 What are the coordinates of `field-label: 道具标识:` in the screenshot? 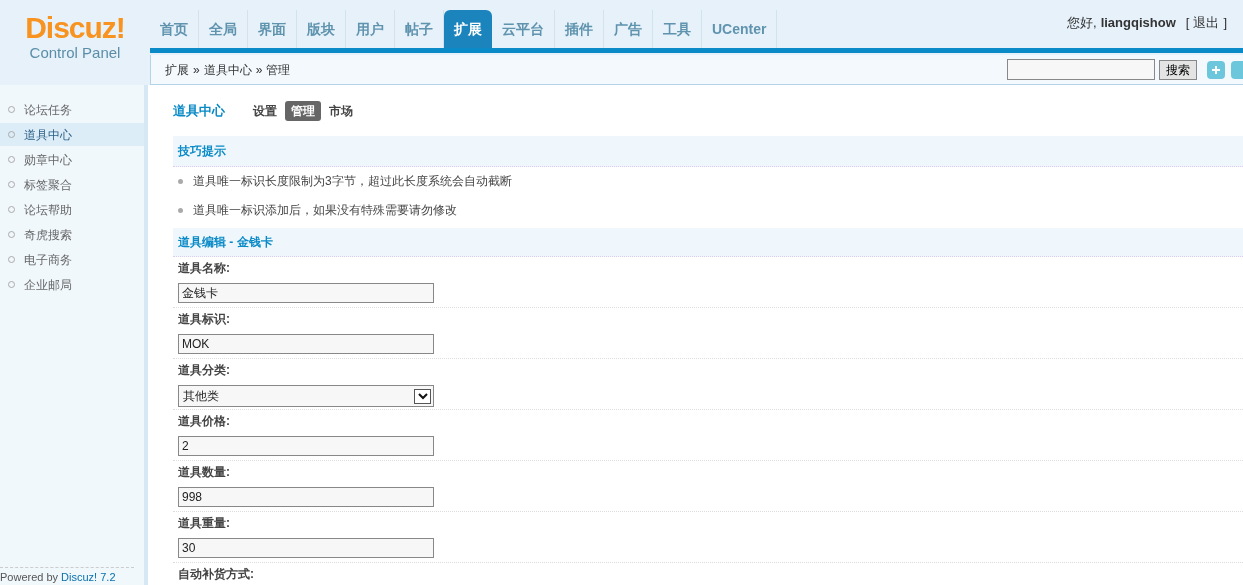 It's located at (204, 319).